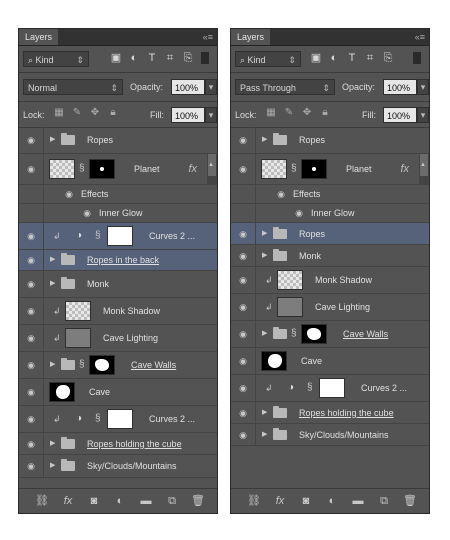 The image size is (450, 540). Describe the element at coordinates (306, 501) in the screenshot. I see `add-mask-icon: ◙` at that location.